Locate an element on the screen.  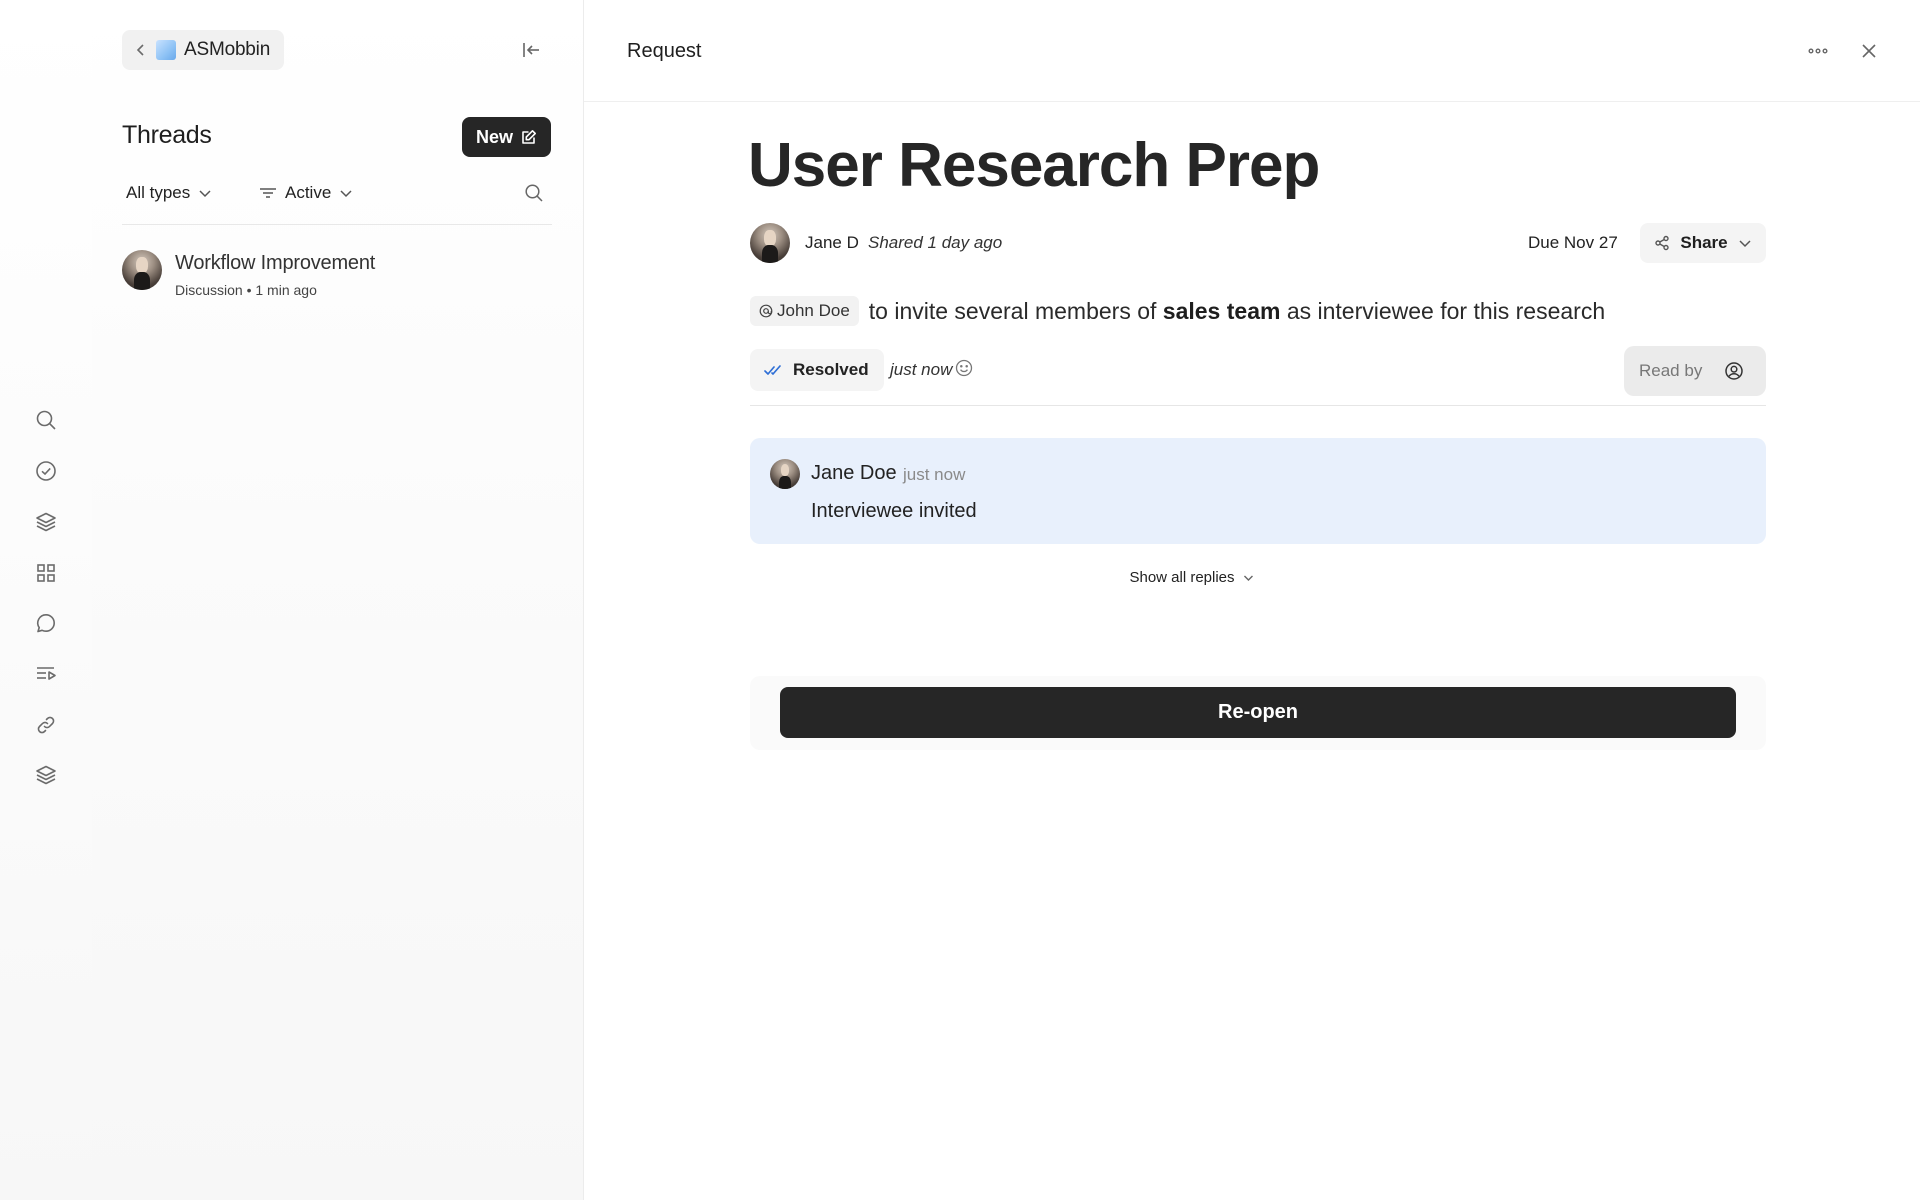
request-text: as interviewee for this research is located at coordinates (1443, 310).